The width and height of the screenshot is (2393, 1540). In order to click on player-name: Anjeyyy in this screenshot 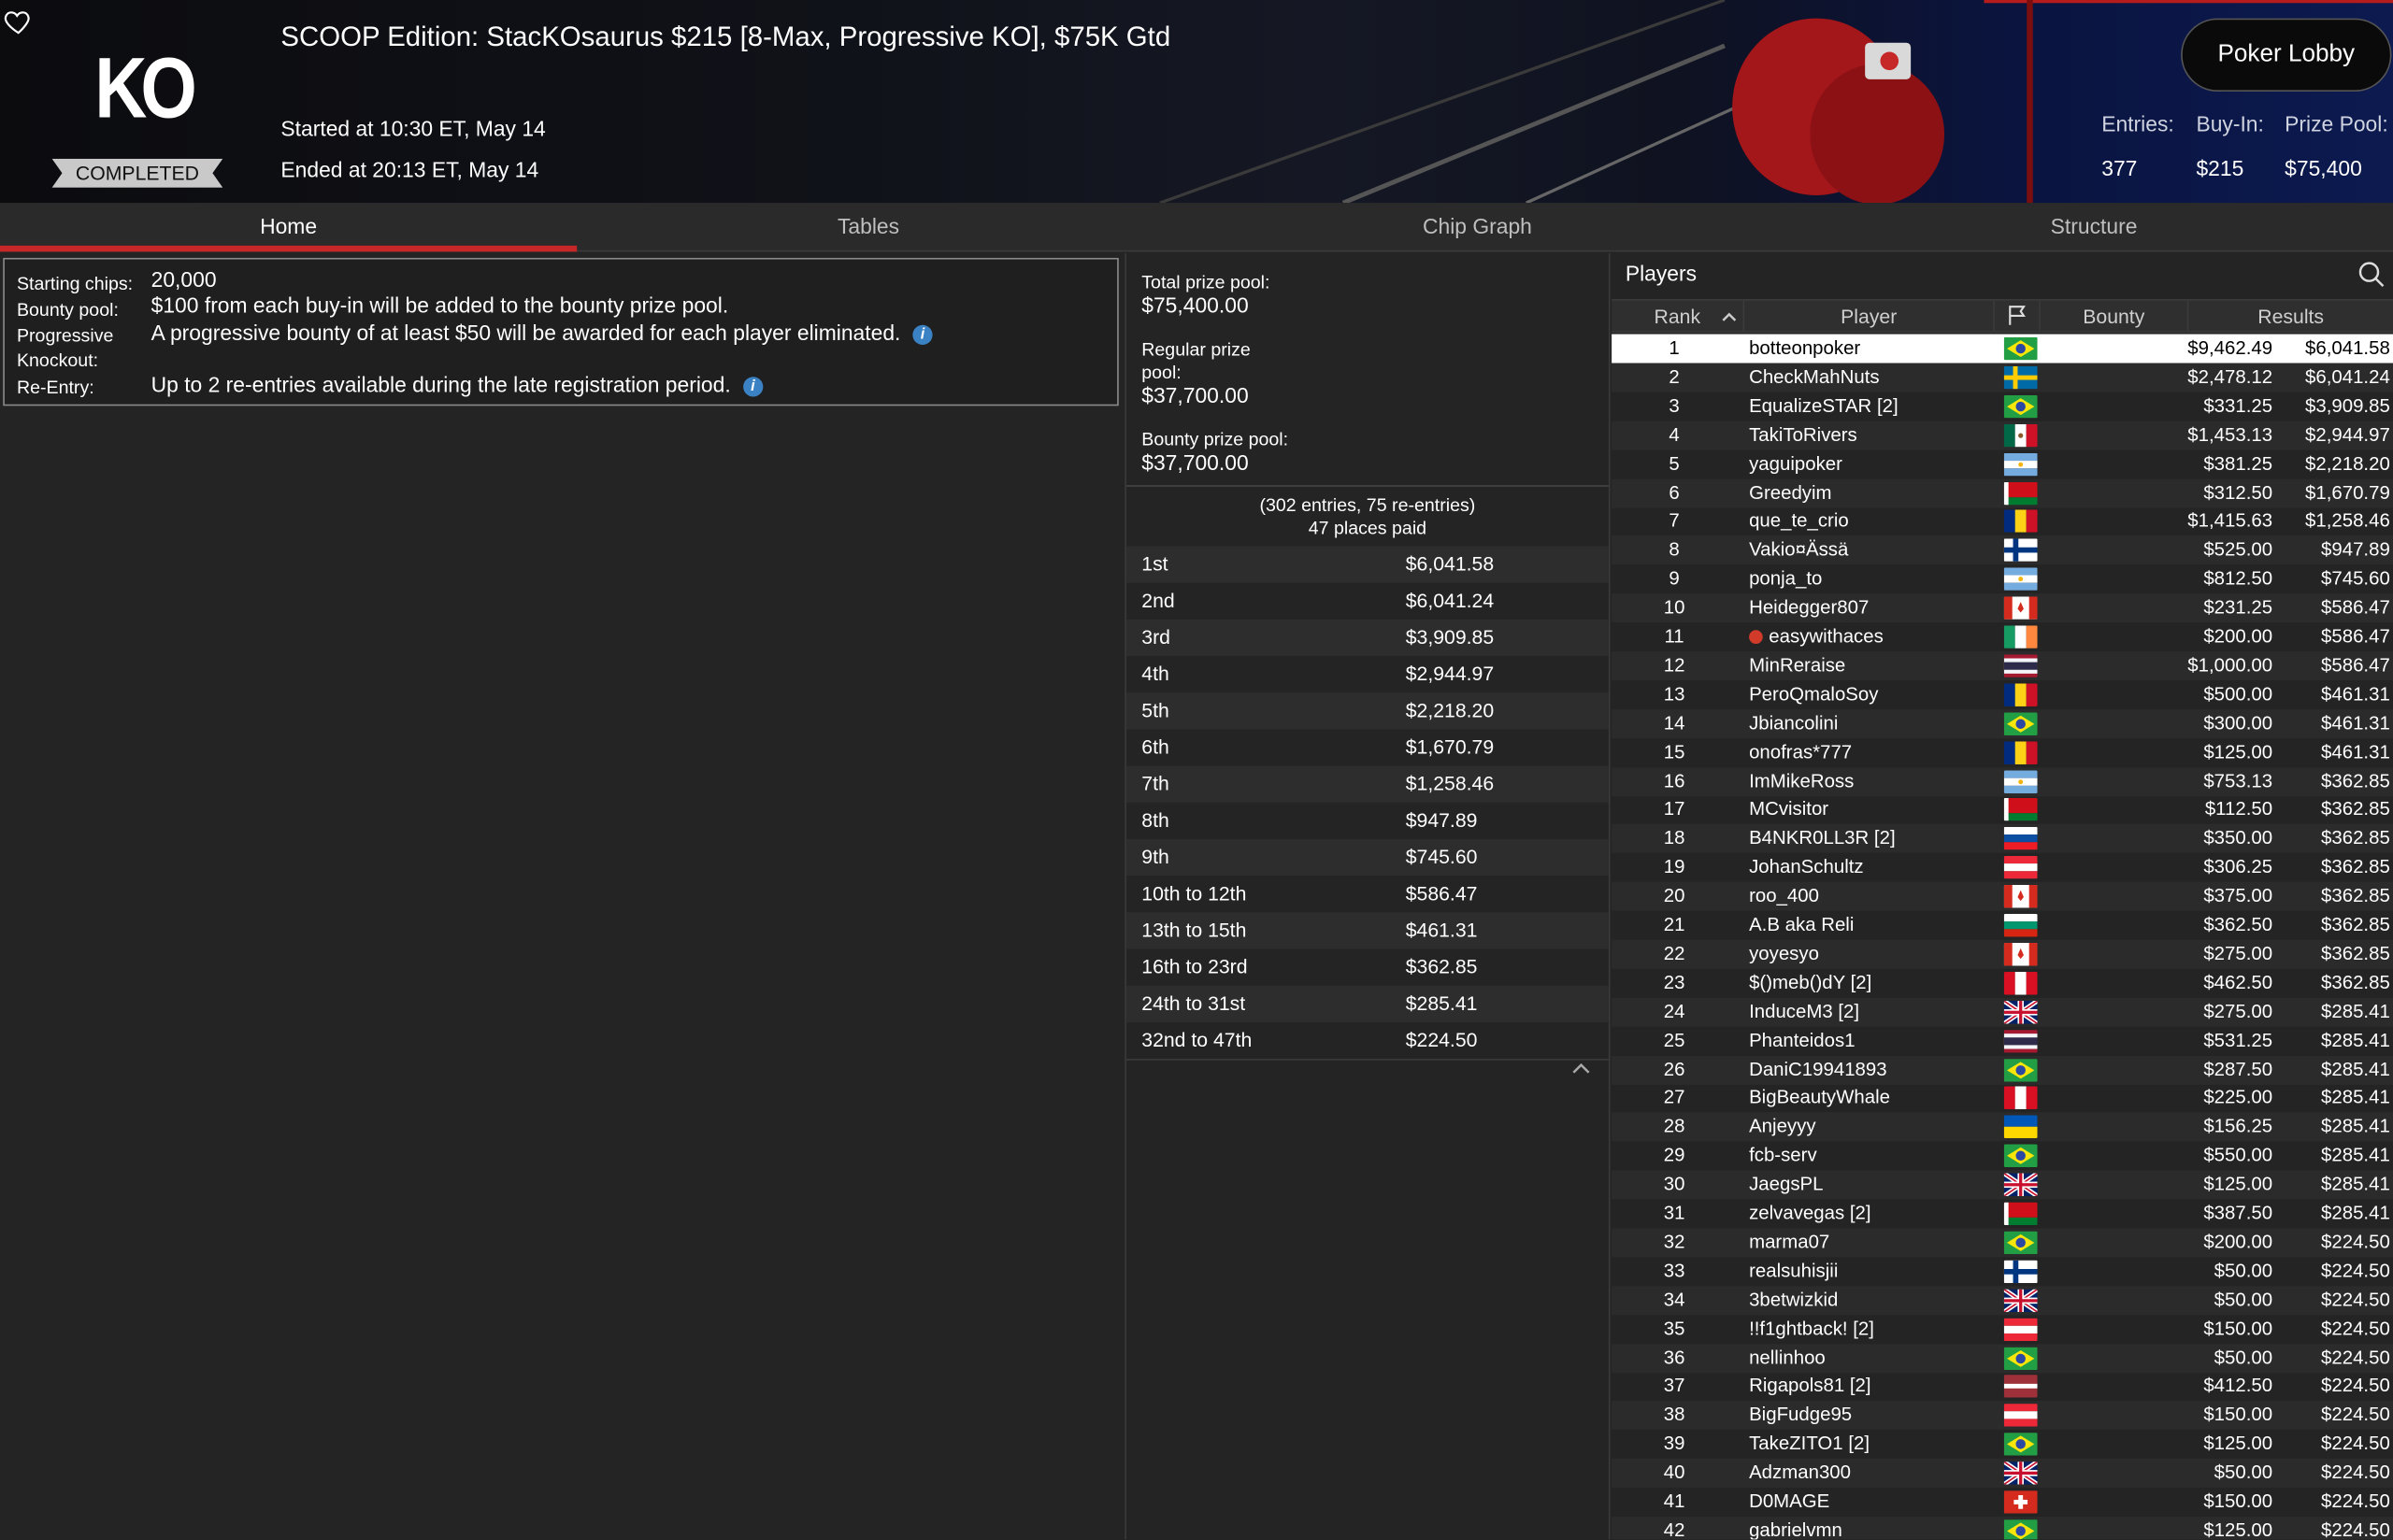, I will do `click(1783, 1126)`.